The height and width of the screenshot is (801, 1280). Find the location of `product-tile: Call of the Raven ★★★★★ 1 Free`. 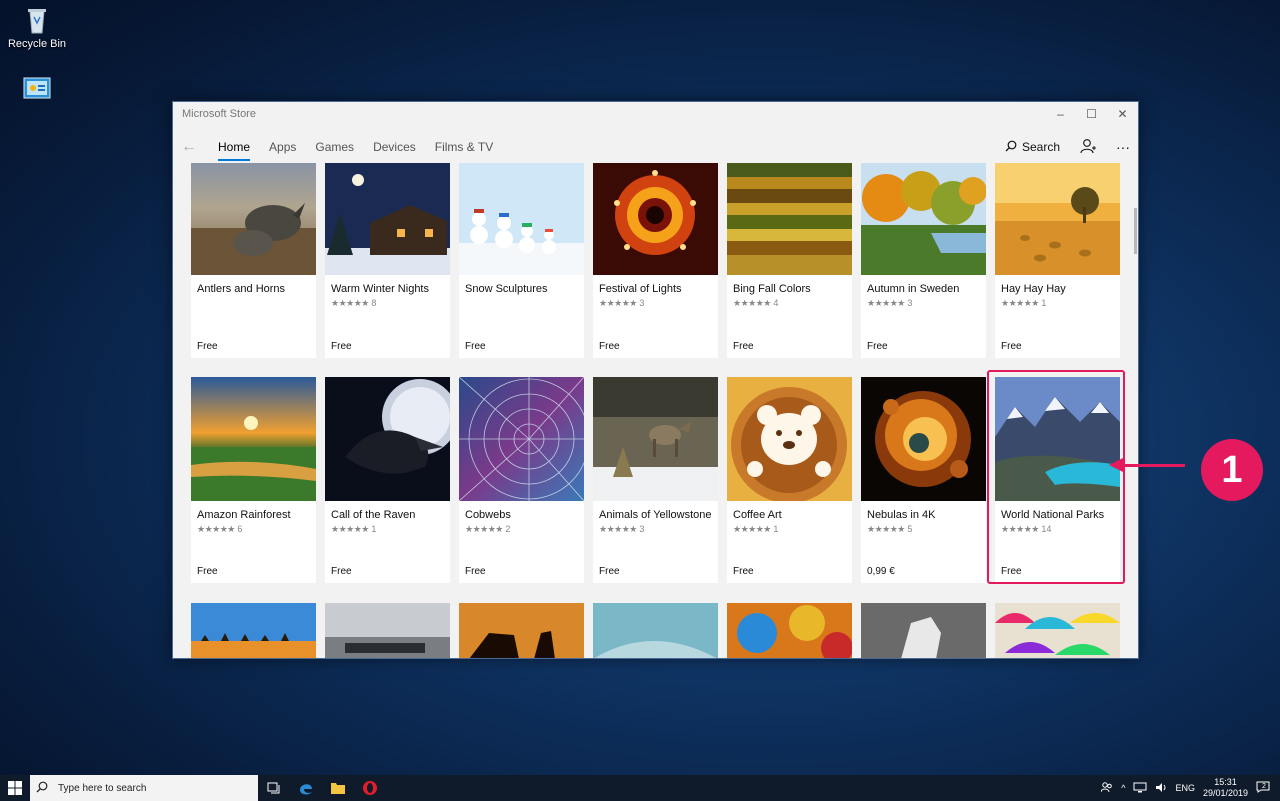

product-tile: Call of the Raven ★★★★★ 1 Free is located at coordinates (391, 480).